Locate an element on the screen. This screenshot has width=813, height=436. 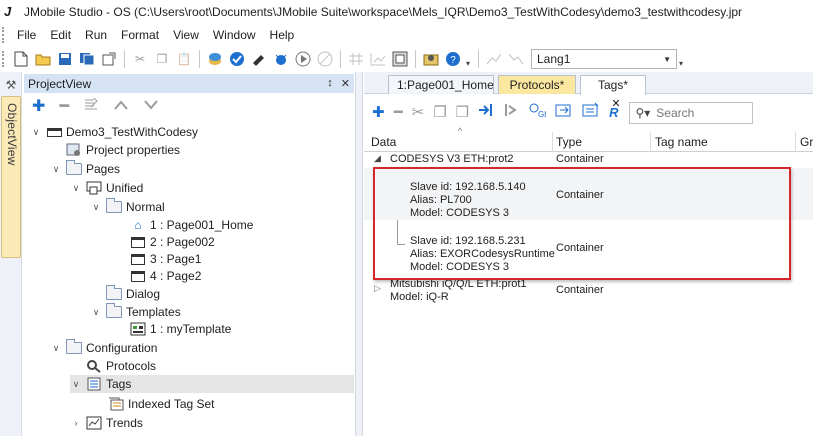
paste-icon: ❒ is located at coordinates (462, 113).